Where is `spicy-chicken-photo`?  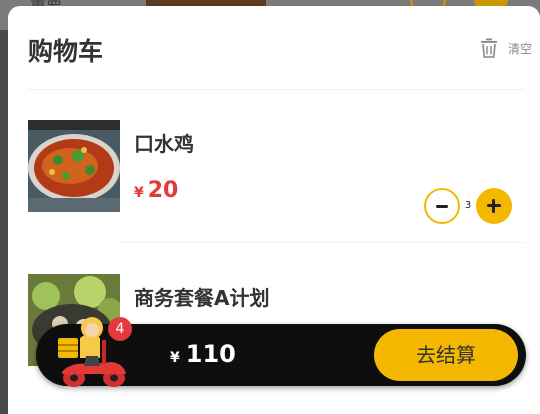 spicy-chicken-photo is located at coordinates (74, 166).